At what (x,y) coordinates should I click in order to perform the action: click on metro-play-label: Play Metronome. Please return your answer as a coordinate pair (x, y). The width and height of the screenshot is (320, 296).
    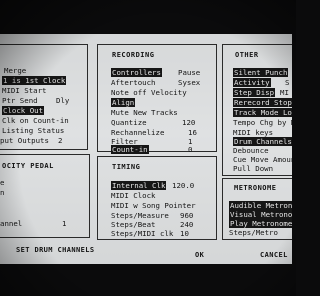
    Looking at the image, I should click on (261, 223).